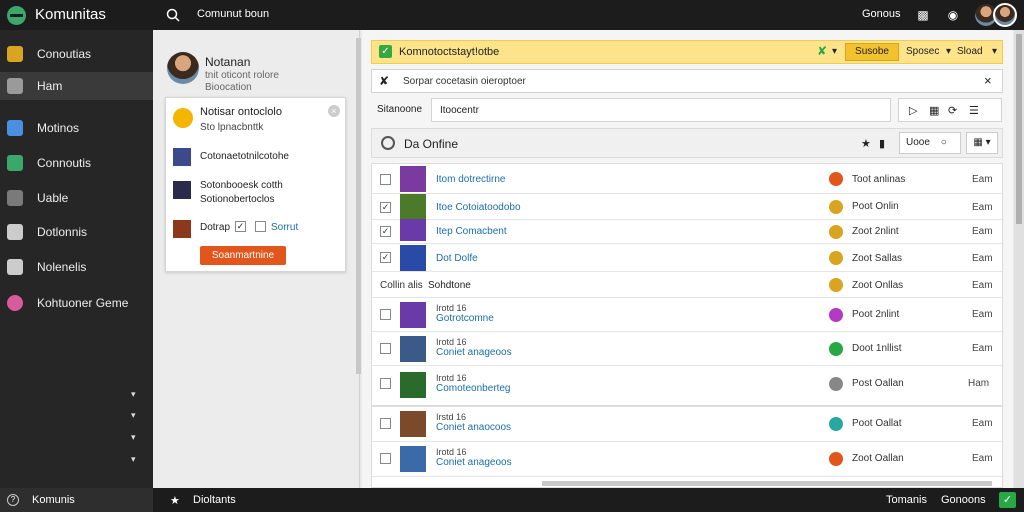 The height and width of the screenshot is (512, 1024). I want to click on sidebar-item-nolenelis: Nolenelis, so click(76, 267).